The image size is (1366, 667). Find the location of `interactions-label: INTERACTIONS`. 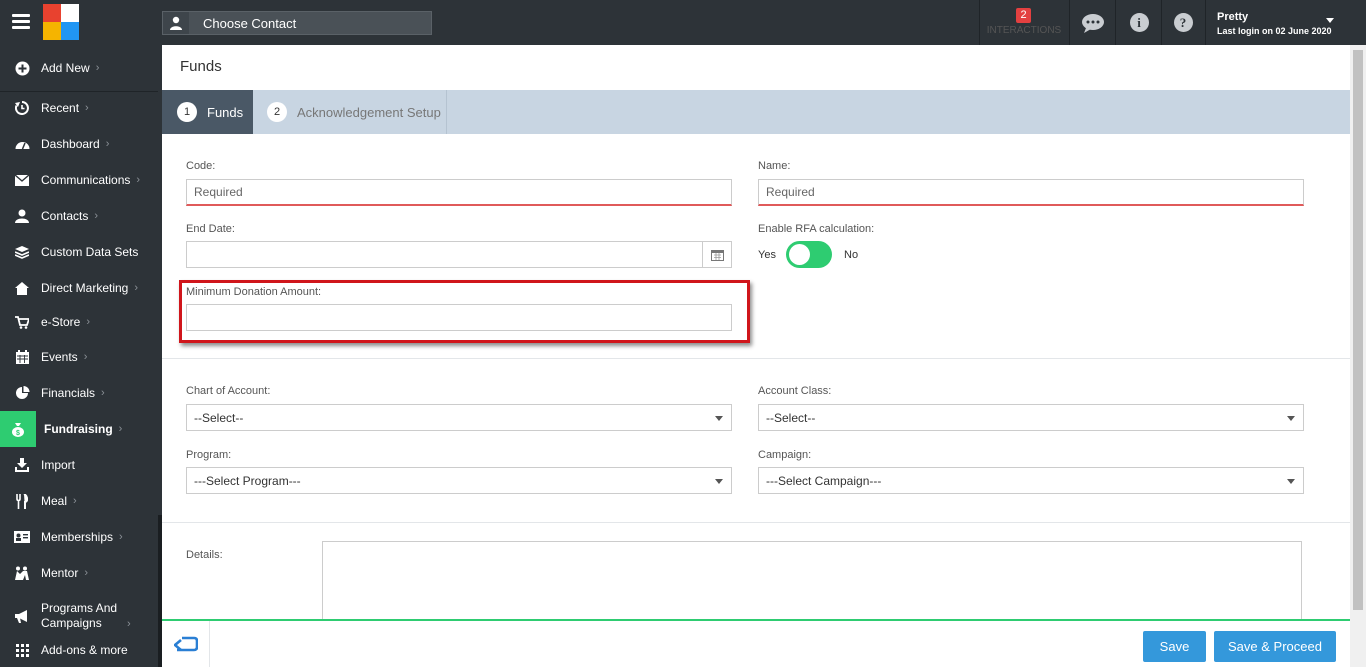

interactions-label: INTERACTIONS is located at coordinates (1024, 30).